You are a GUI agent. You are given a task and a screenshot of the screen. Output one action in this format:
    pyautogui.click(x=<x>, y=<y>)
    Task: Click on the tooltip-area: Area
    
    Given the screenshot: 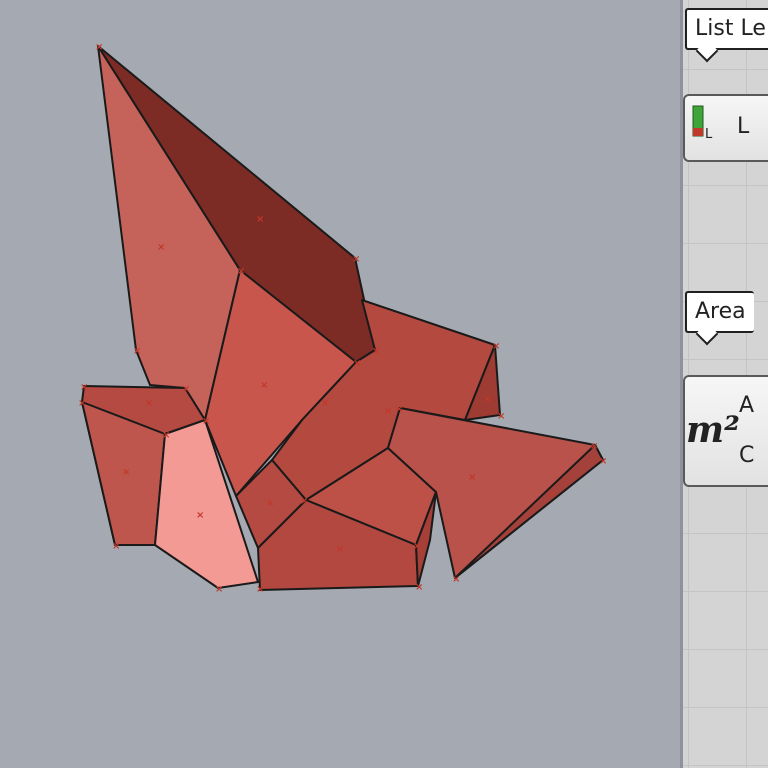 What is the action you would take?
    pyautogui.click(x=719, y=312)
    